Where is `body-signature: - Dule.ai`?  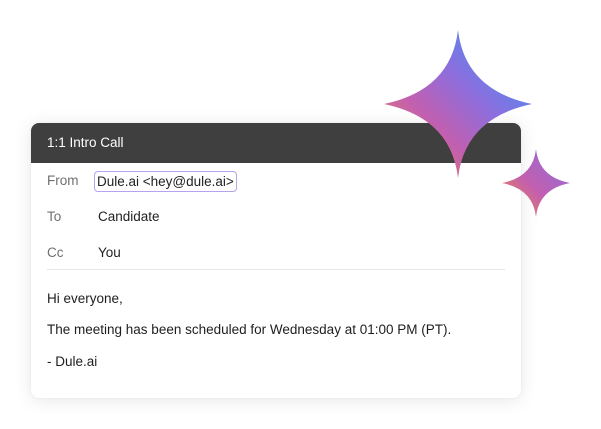
body-signature: - Dule.ai is located at coordinates (72, 361).